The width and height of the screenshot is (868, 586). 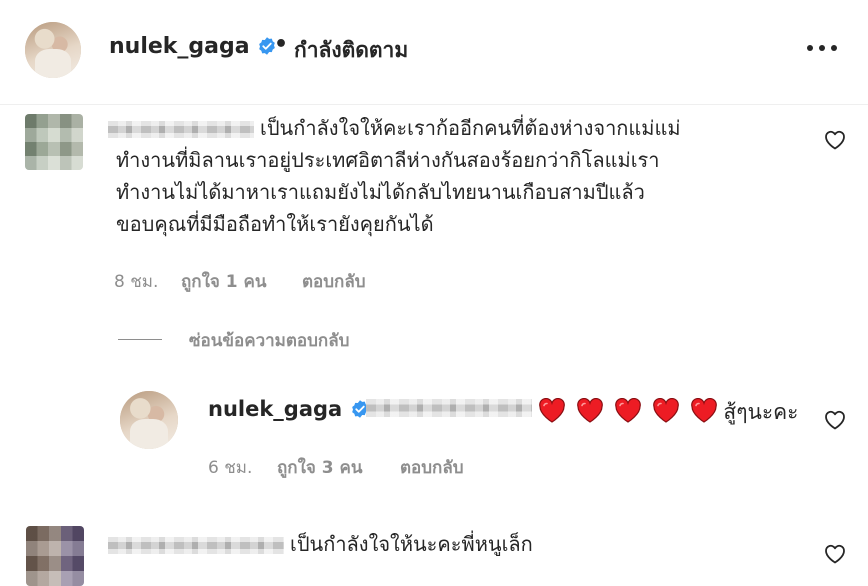 What do you see at coordinates (334, 281) in the screenshot?
I see `comment-reply-button: ตอบกลับ` at bounding box center [334, 281].